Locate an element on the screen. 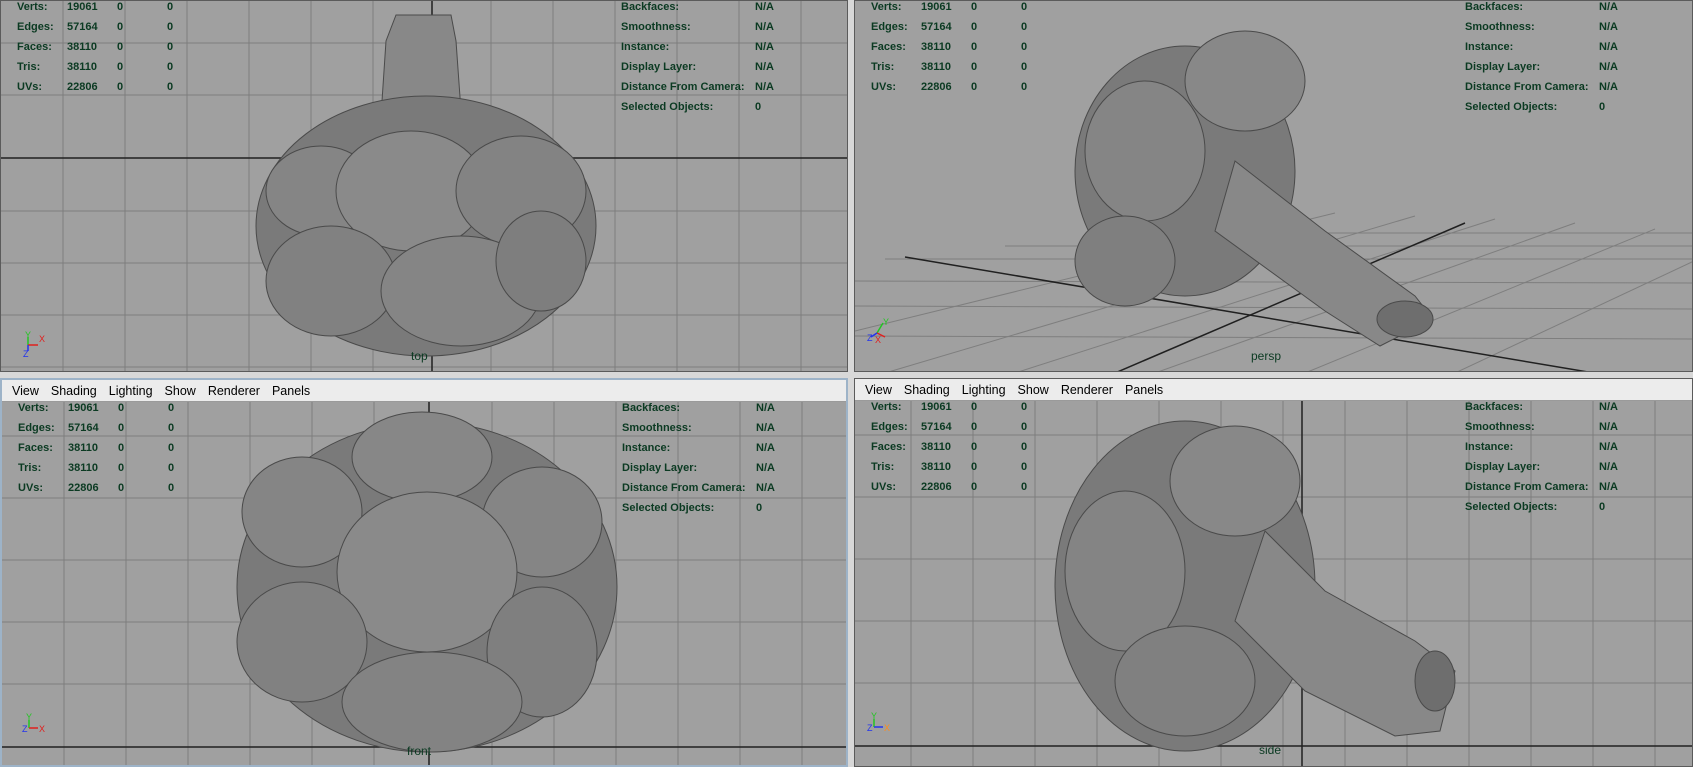 The height and width of the screenshot is (767, 1693). broccoli-model-top is located at coordinates (426, 185).